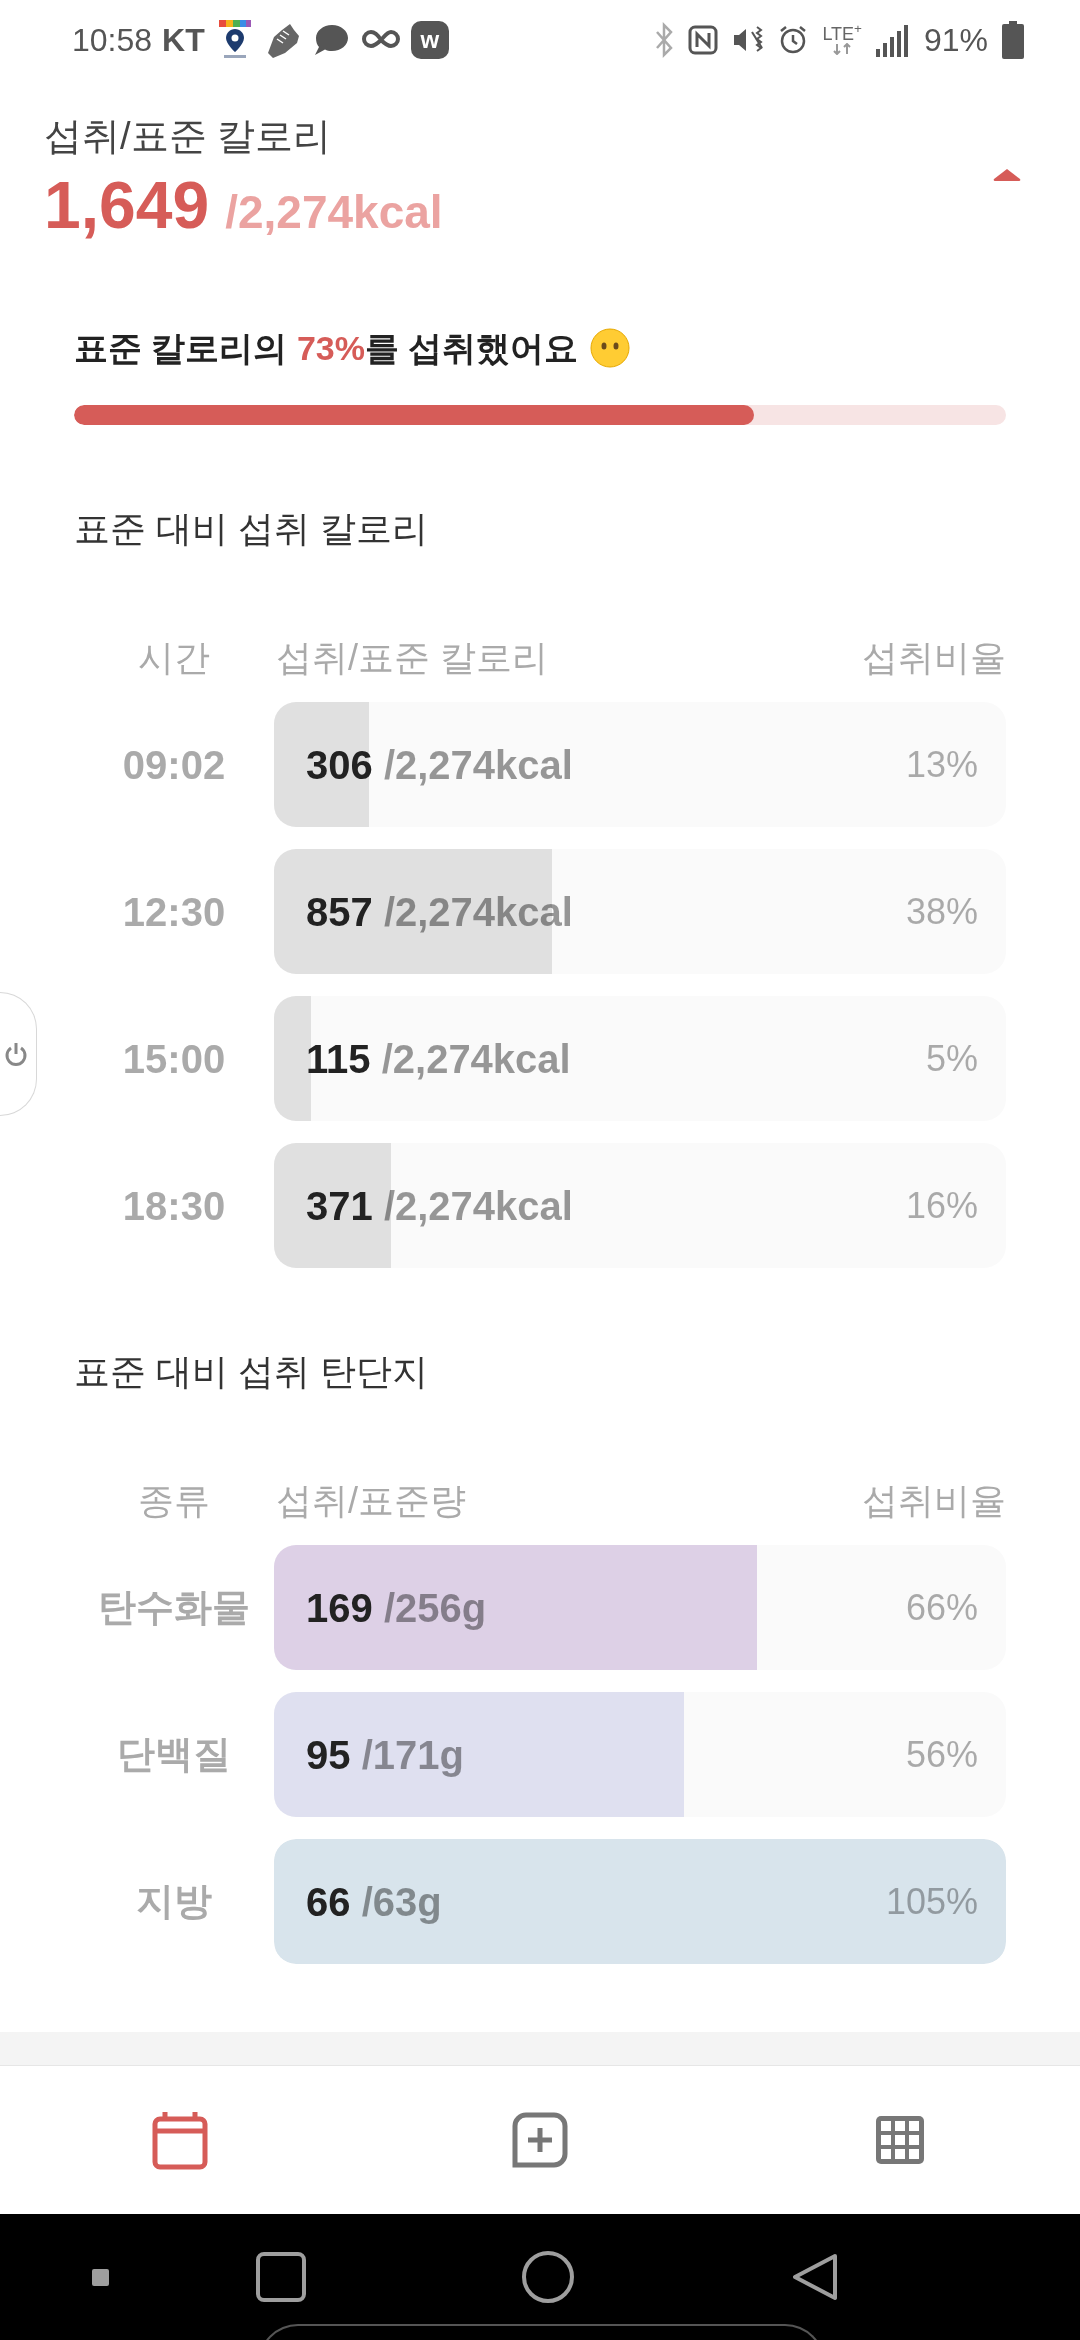 Image resolution: width=1080 pixels, height=2340 pixels. I want to click on signal-icon, so click(892, 40).